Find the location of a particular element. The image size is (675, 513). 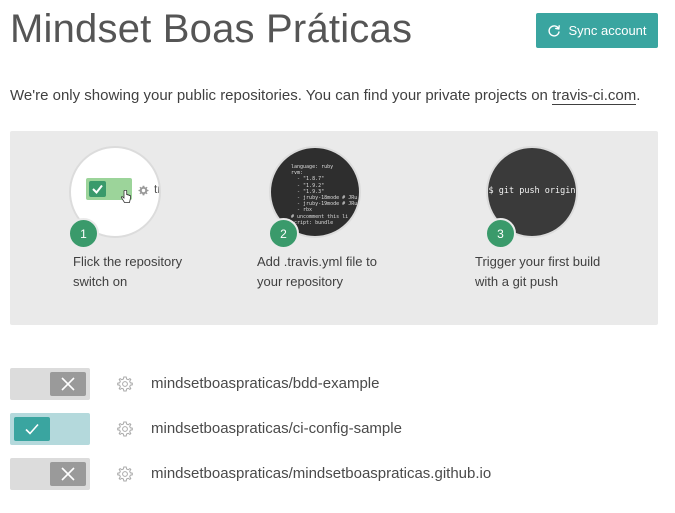

step-2-badge: 2 is located at coordinates (283, 233).